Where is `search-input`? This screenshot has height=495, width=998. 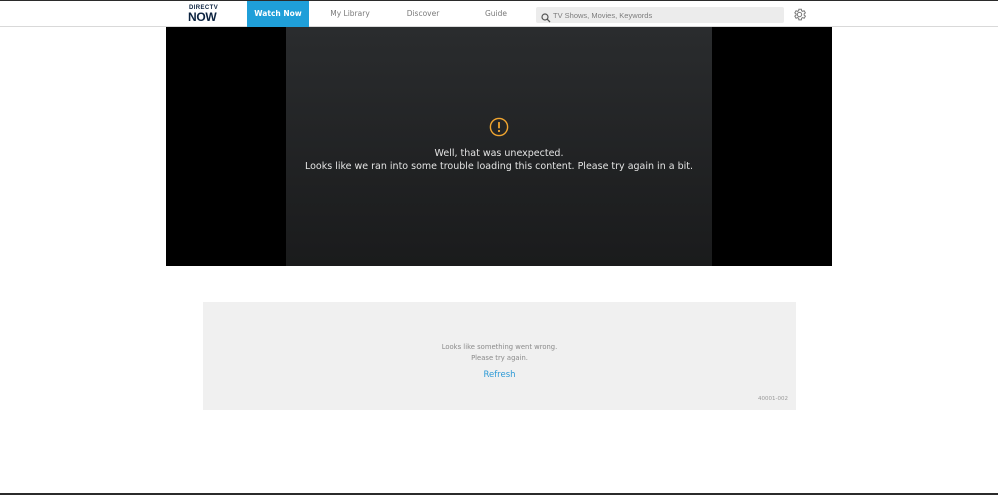
search-input is located at coordinates (665, 15).